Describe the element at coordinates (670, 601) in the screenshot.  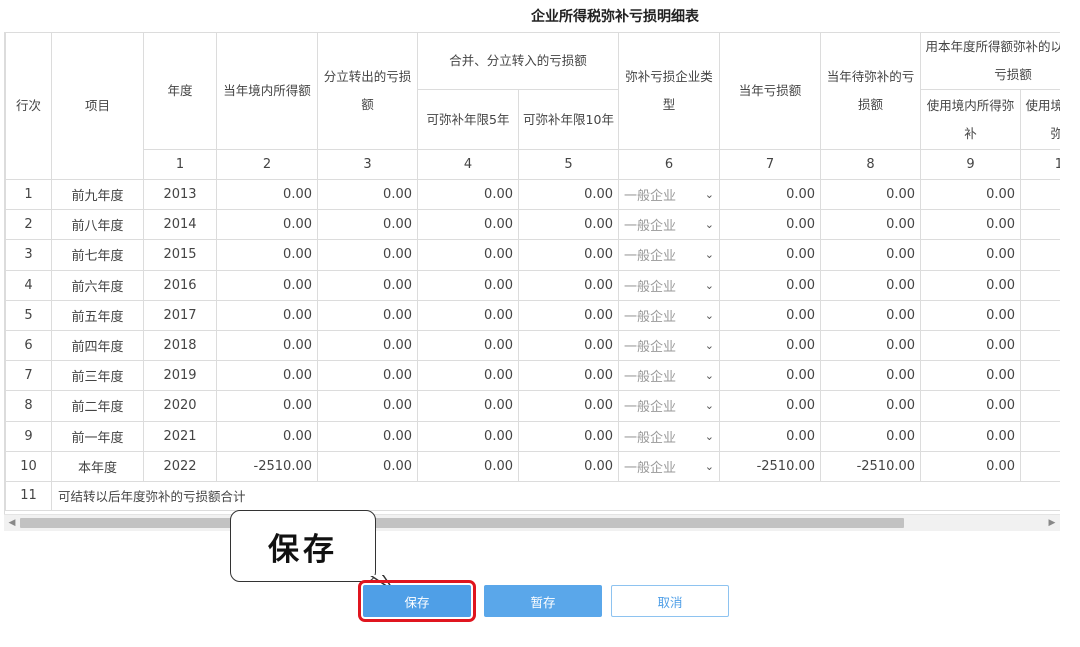
I see `cancel-button: 取消` at that location.